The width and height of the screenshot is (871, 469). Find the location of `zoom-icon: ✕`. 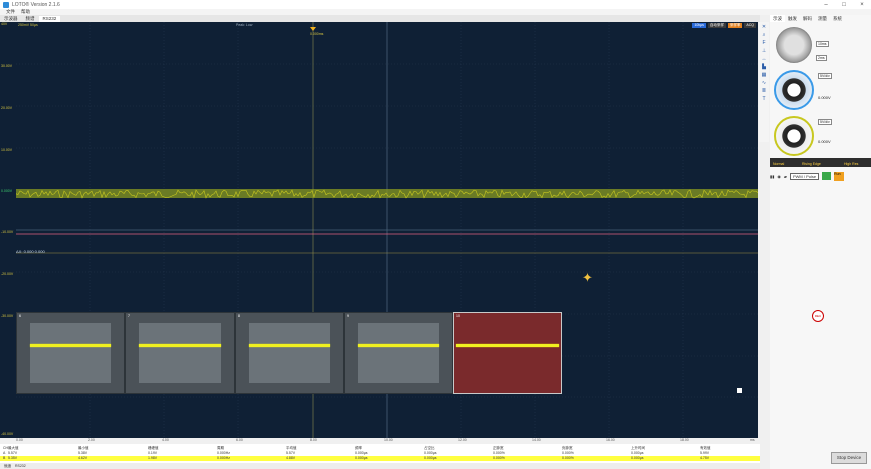

zoom-icon: ✕ is located at coordinates (764, 27).